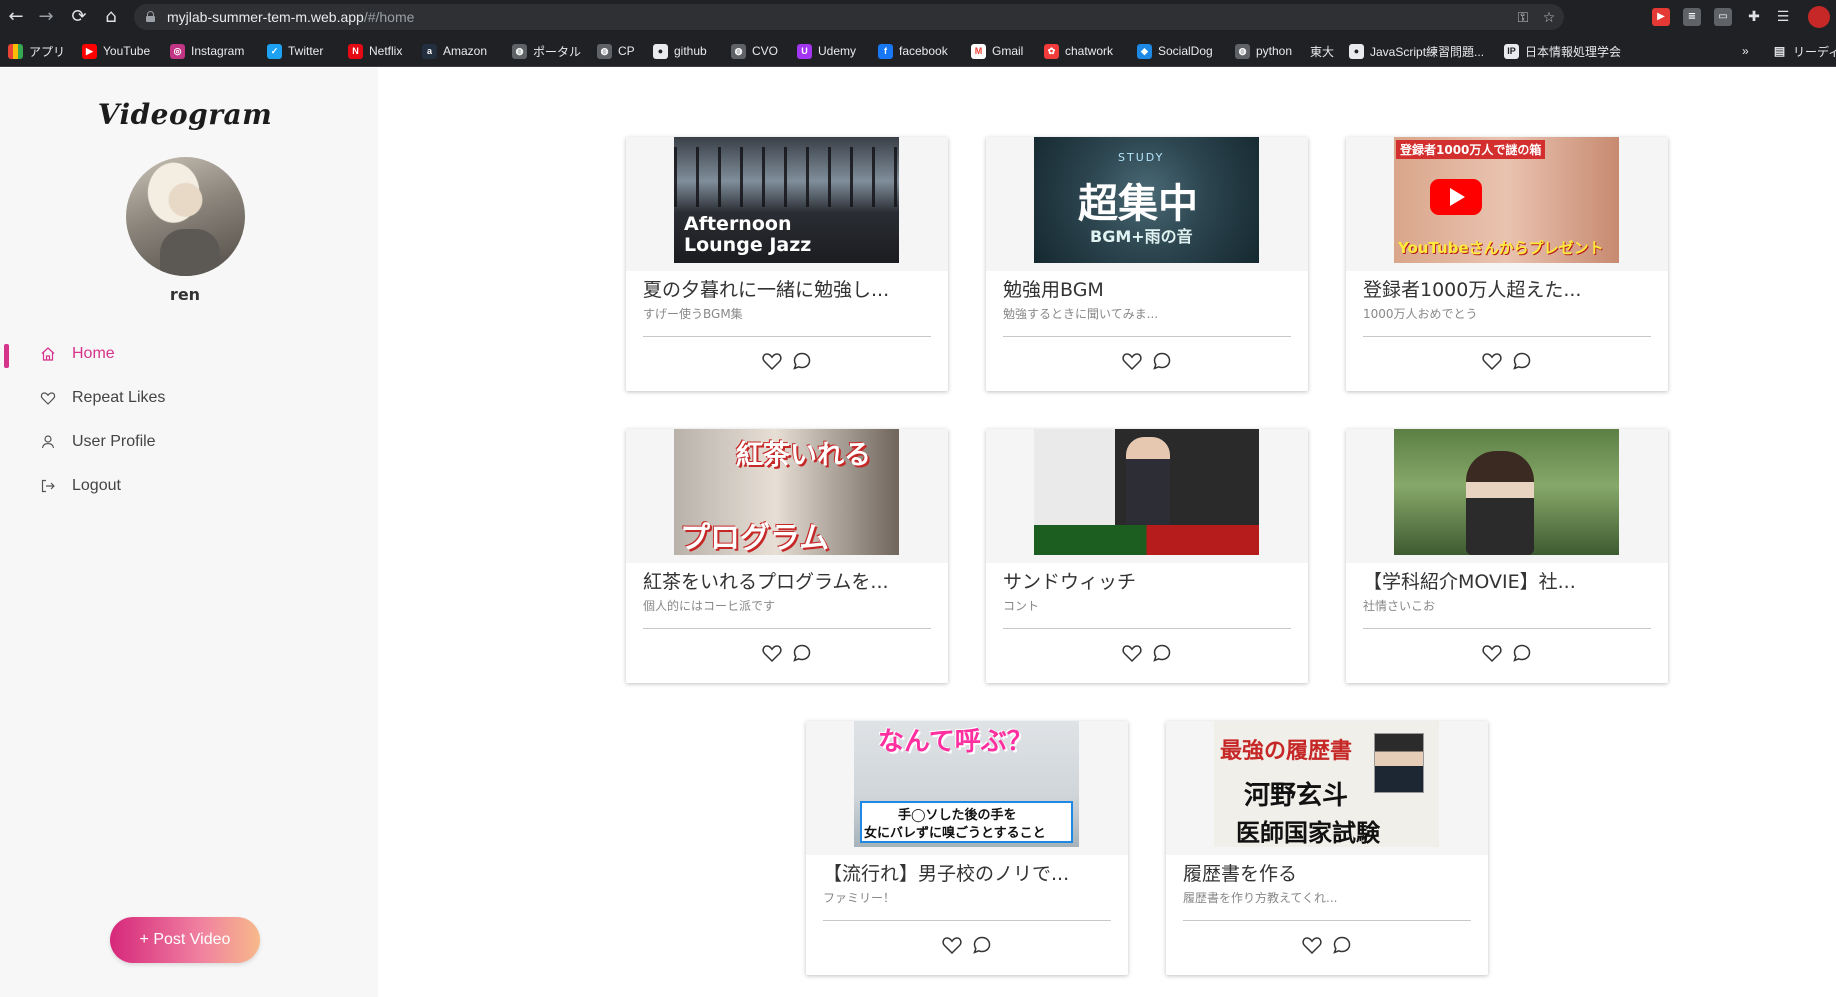  I want to click on bookmark-github: ● github, so click(680, 51).